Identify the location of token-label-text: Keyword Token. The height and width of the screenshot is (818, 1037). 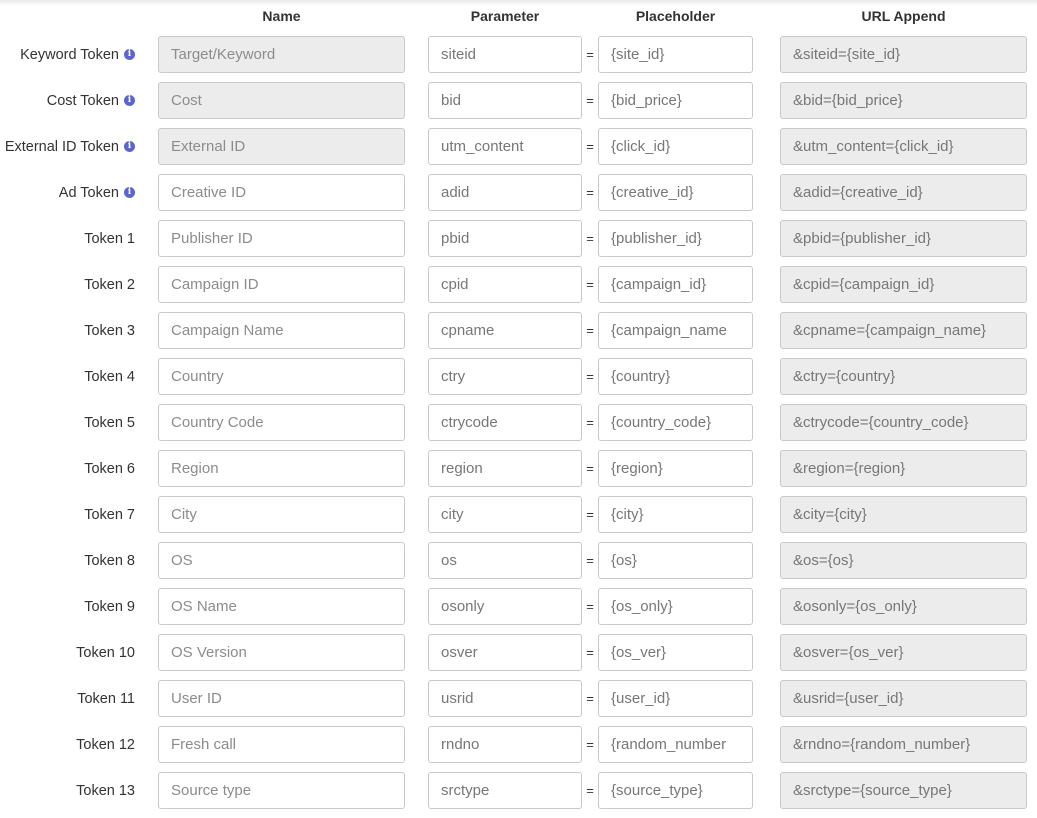
(69, 54).